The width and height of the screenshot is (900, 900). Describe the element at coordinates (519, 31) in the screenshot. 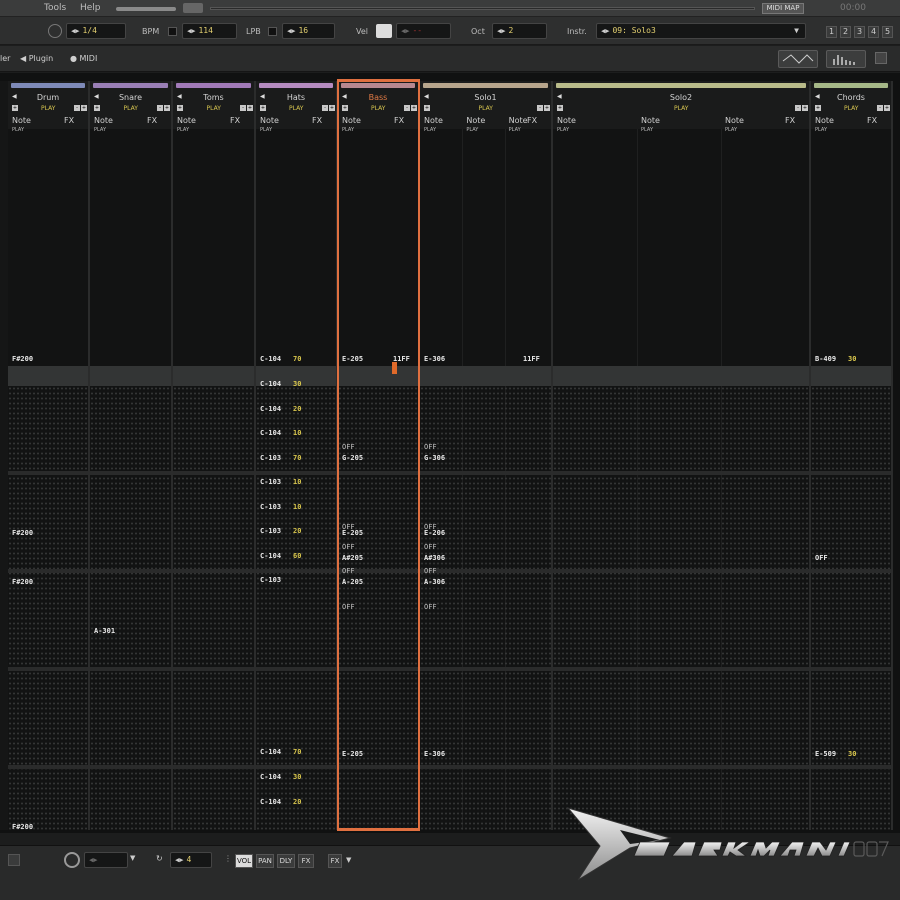

I see `oct-box: ◀▶ 2` at that location.